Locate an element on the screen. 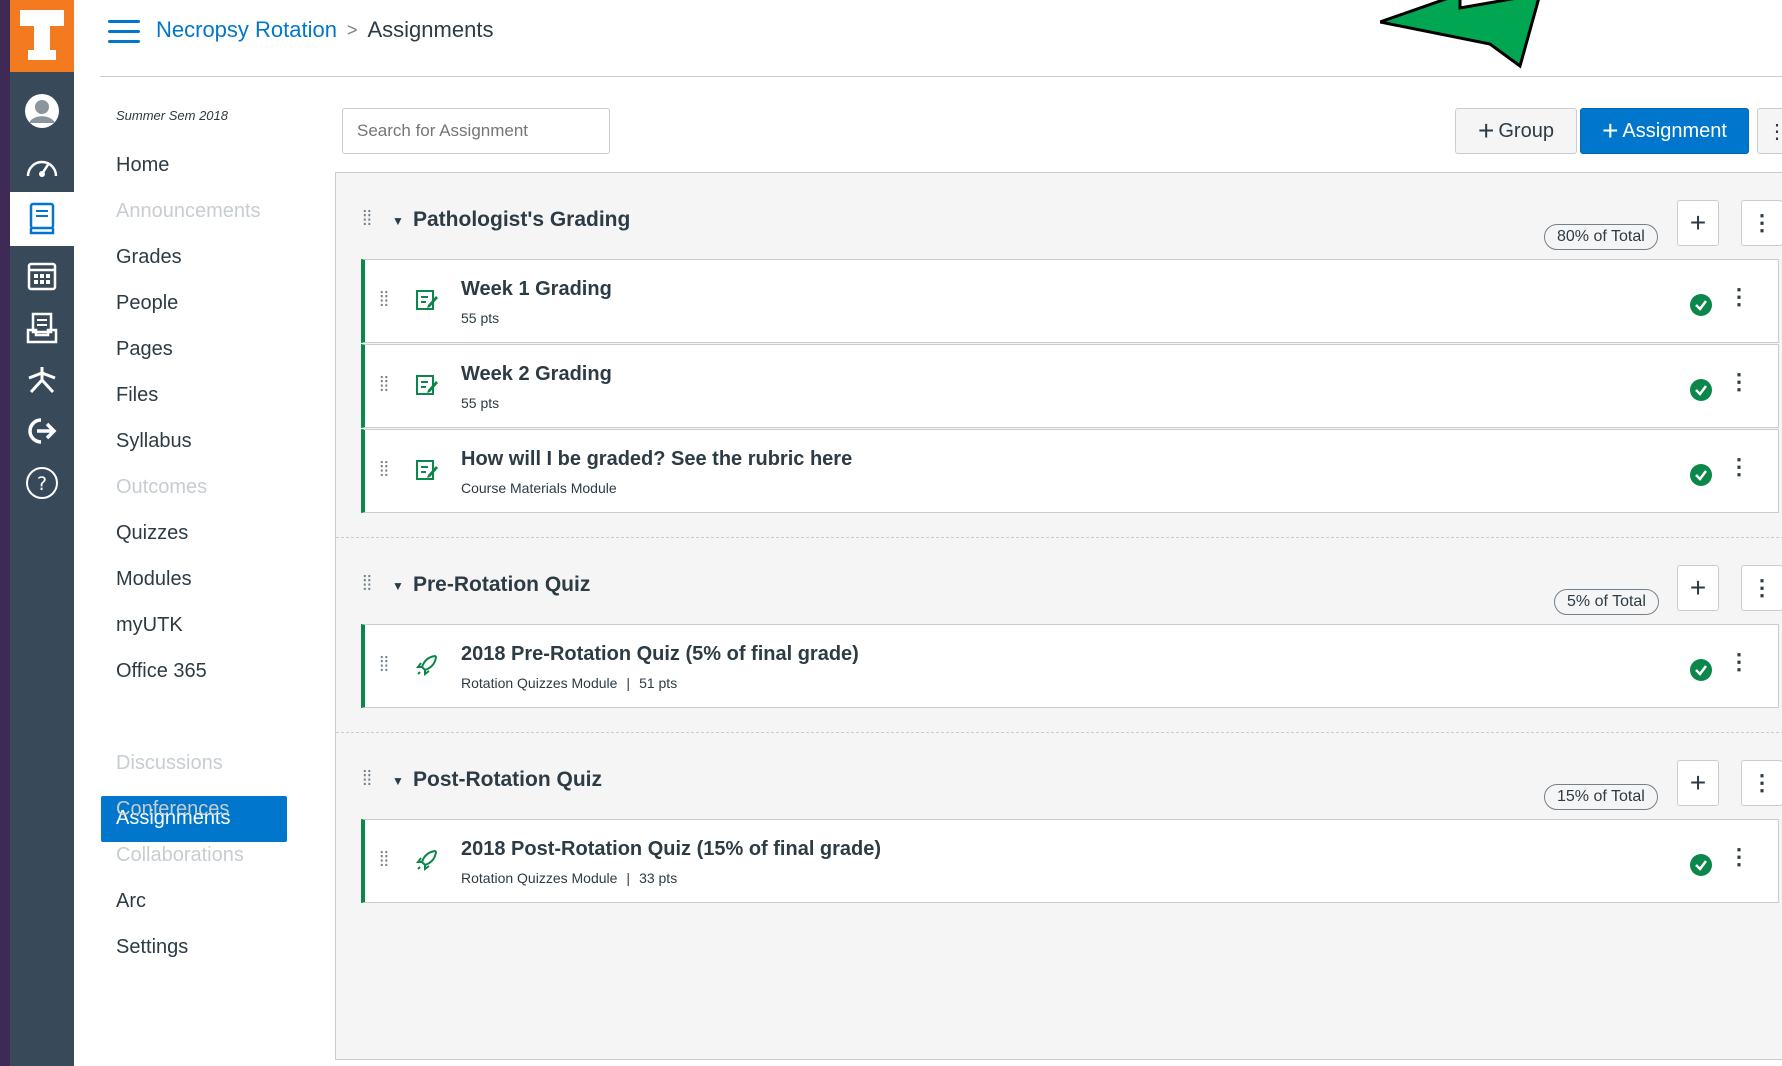  assignment-group-header: ⁞⁞ ▼ Pre-Rotation Quiz 5% of Total + ⋮ is located at coordinates (1059, 586).